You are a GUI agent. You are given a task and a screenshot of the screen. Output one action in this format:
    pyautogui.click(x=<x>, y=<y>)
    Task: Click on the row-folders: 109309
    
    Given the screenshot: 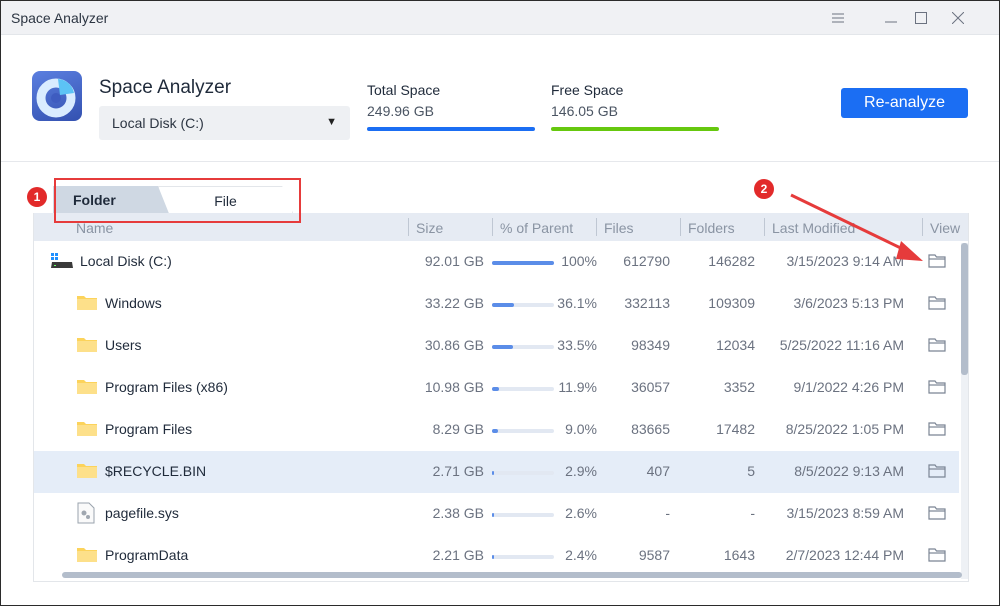 What is the action you would take?
    pyautogui.click(x=731, y=303)
    